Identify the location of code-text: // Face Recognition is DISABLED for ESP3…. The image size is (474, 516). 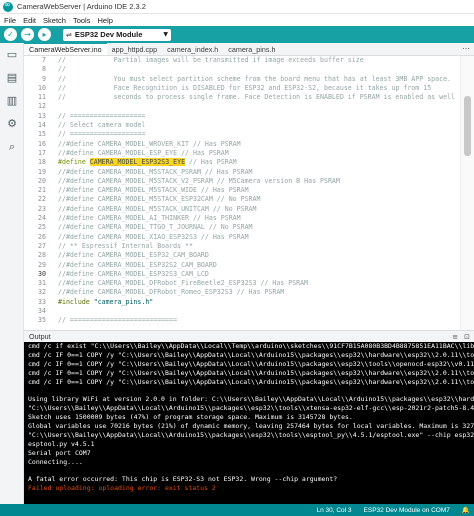
(245, 87).